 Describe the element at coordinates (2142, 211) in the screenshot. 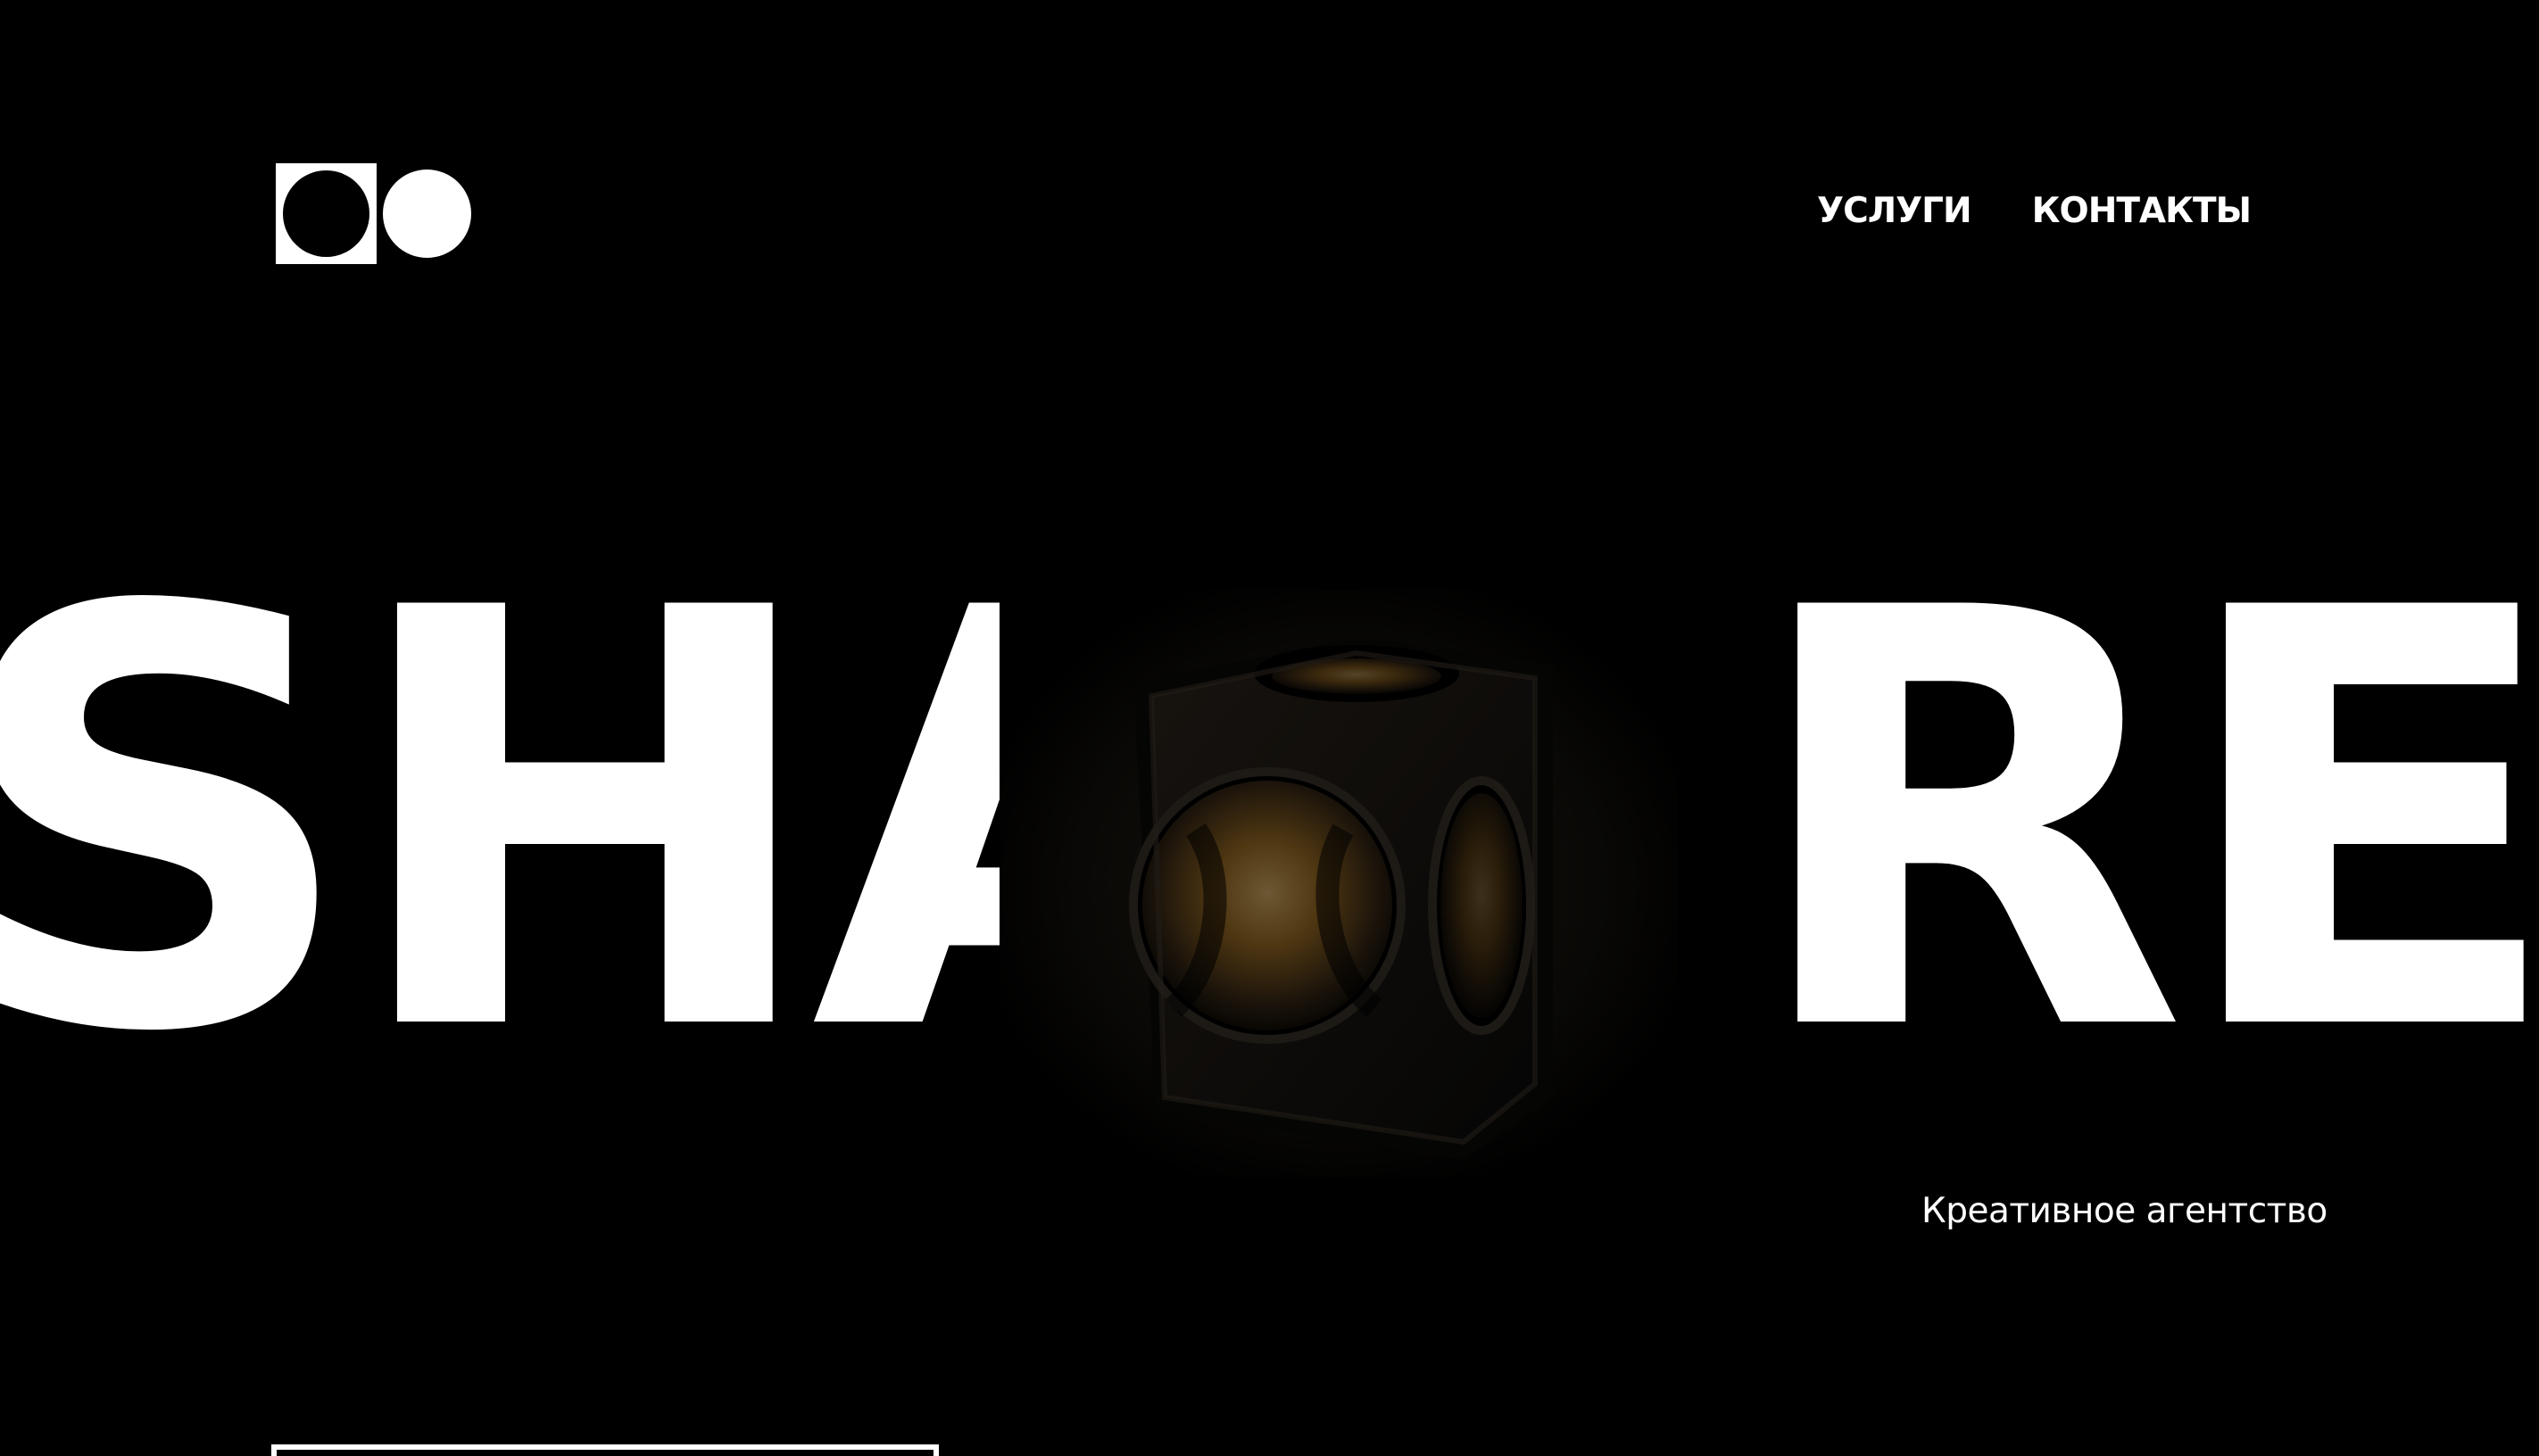

I see `nav-contacts: КОНТАКТЫ` at that location.